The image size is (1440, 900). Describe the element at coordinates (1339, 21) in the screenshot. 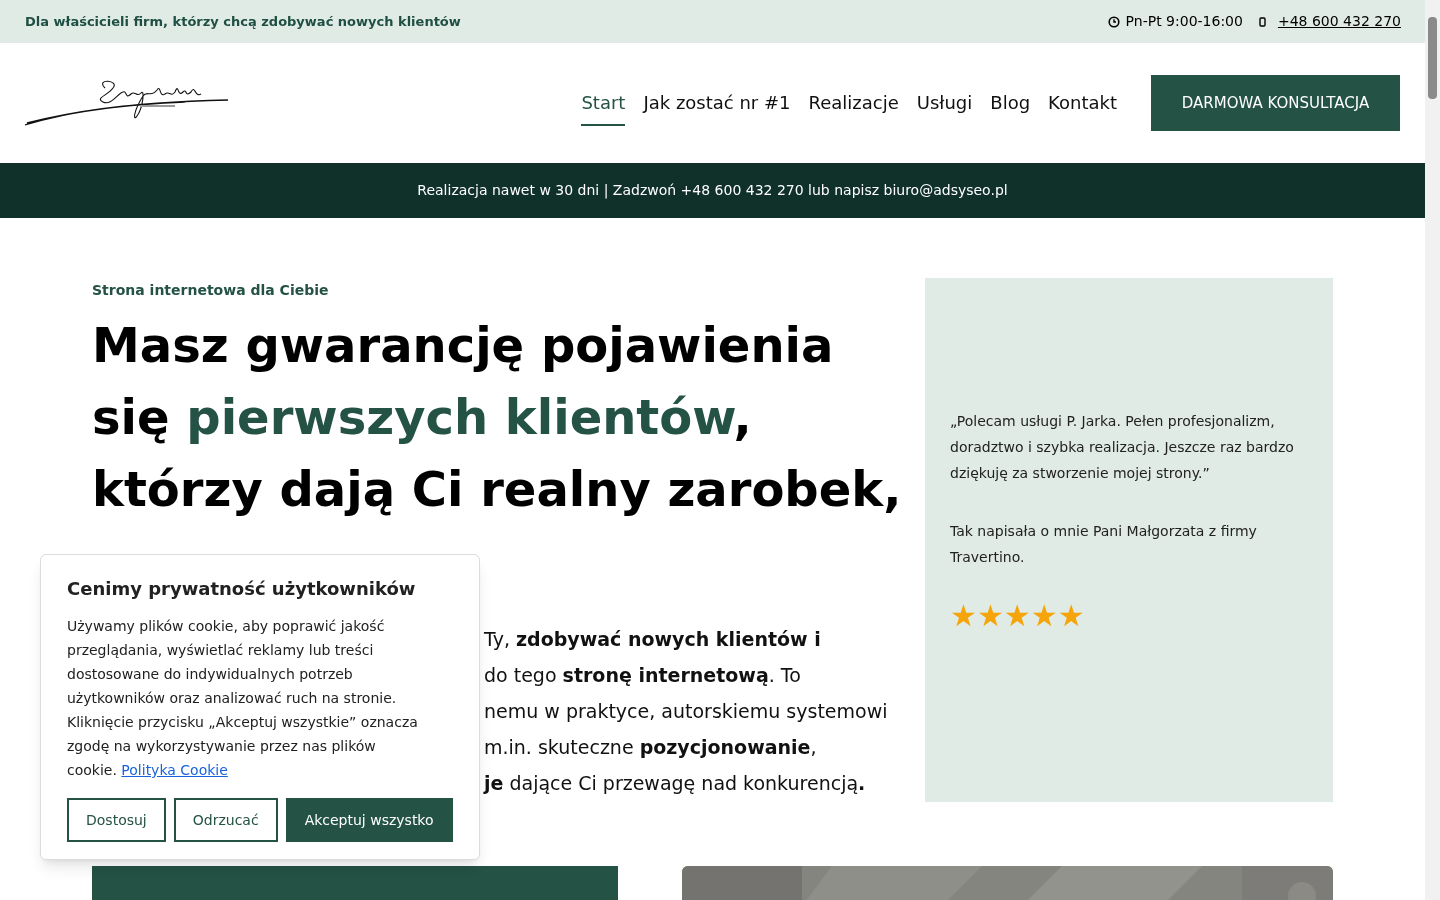

I see `phone-link: +48 600 432 270` at that location.